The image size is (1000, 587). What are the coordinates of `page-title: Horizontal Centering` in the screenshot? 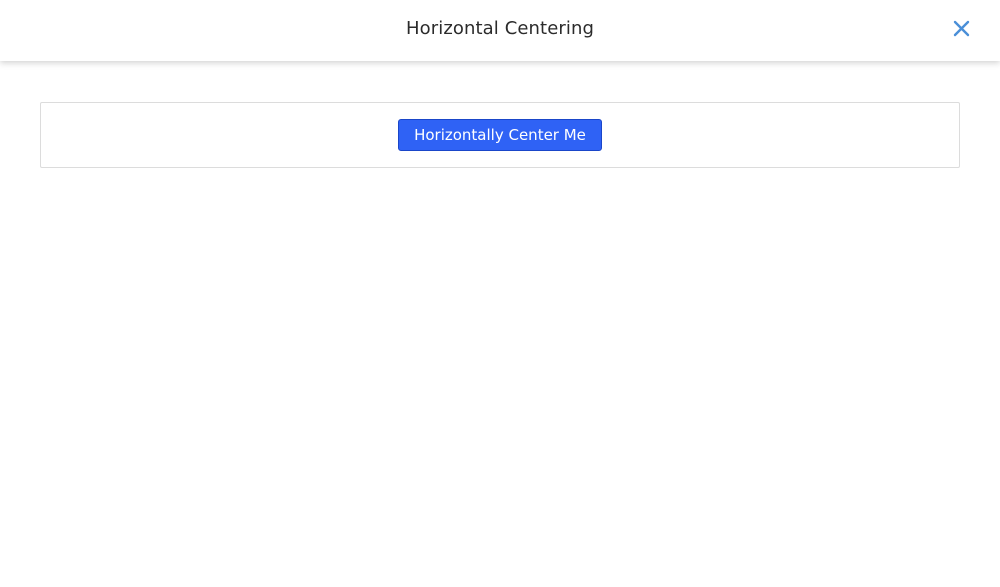 It's located at (500, 28).